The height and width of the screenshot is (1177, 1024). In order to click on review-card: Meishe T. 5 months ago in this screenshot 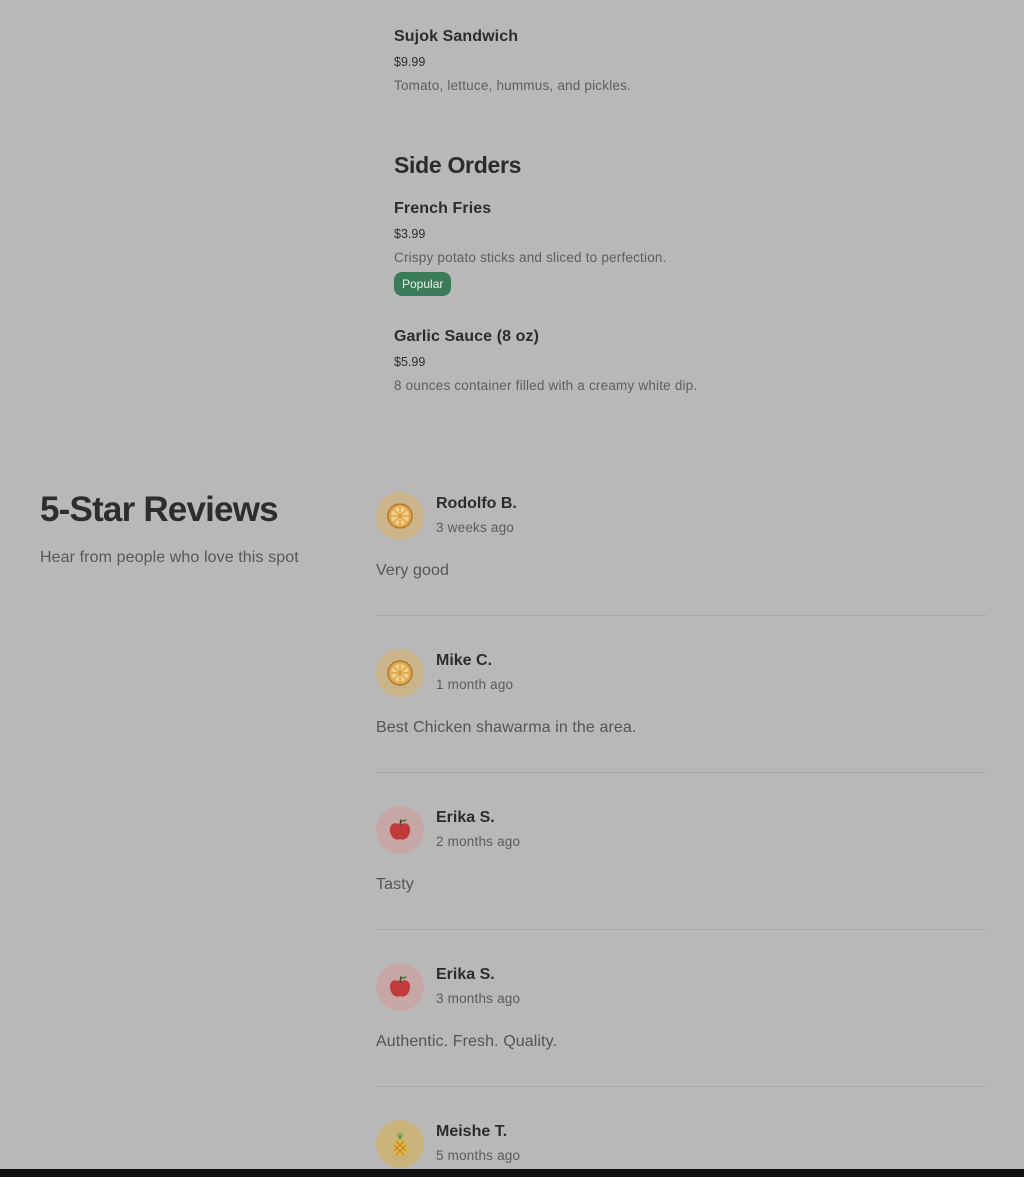, I will do `click(681, 1144)`.